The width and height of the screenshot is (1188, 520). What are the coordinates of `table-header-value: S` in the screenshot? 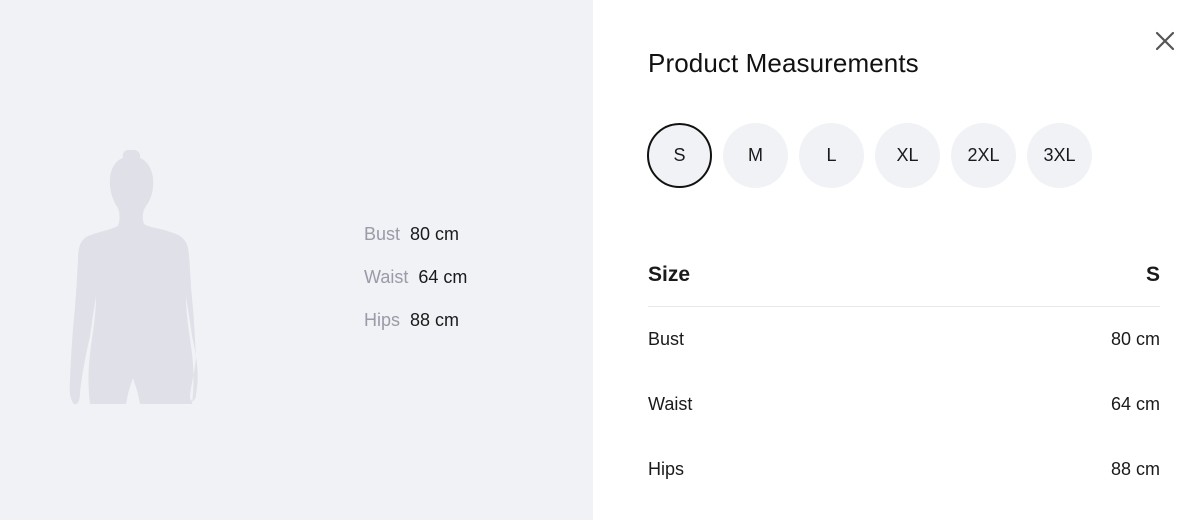 It's located at (1152, 274).